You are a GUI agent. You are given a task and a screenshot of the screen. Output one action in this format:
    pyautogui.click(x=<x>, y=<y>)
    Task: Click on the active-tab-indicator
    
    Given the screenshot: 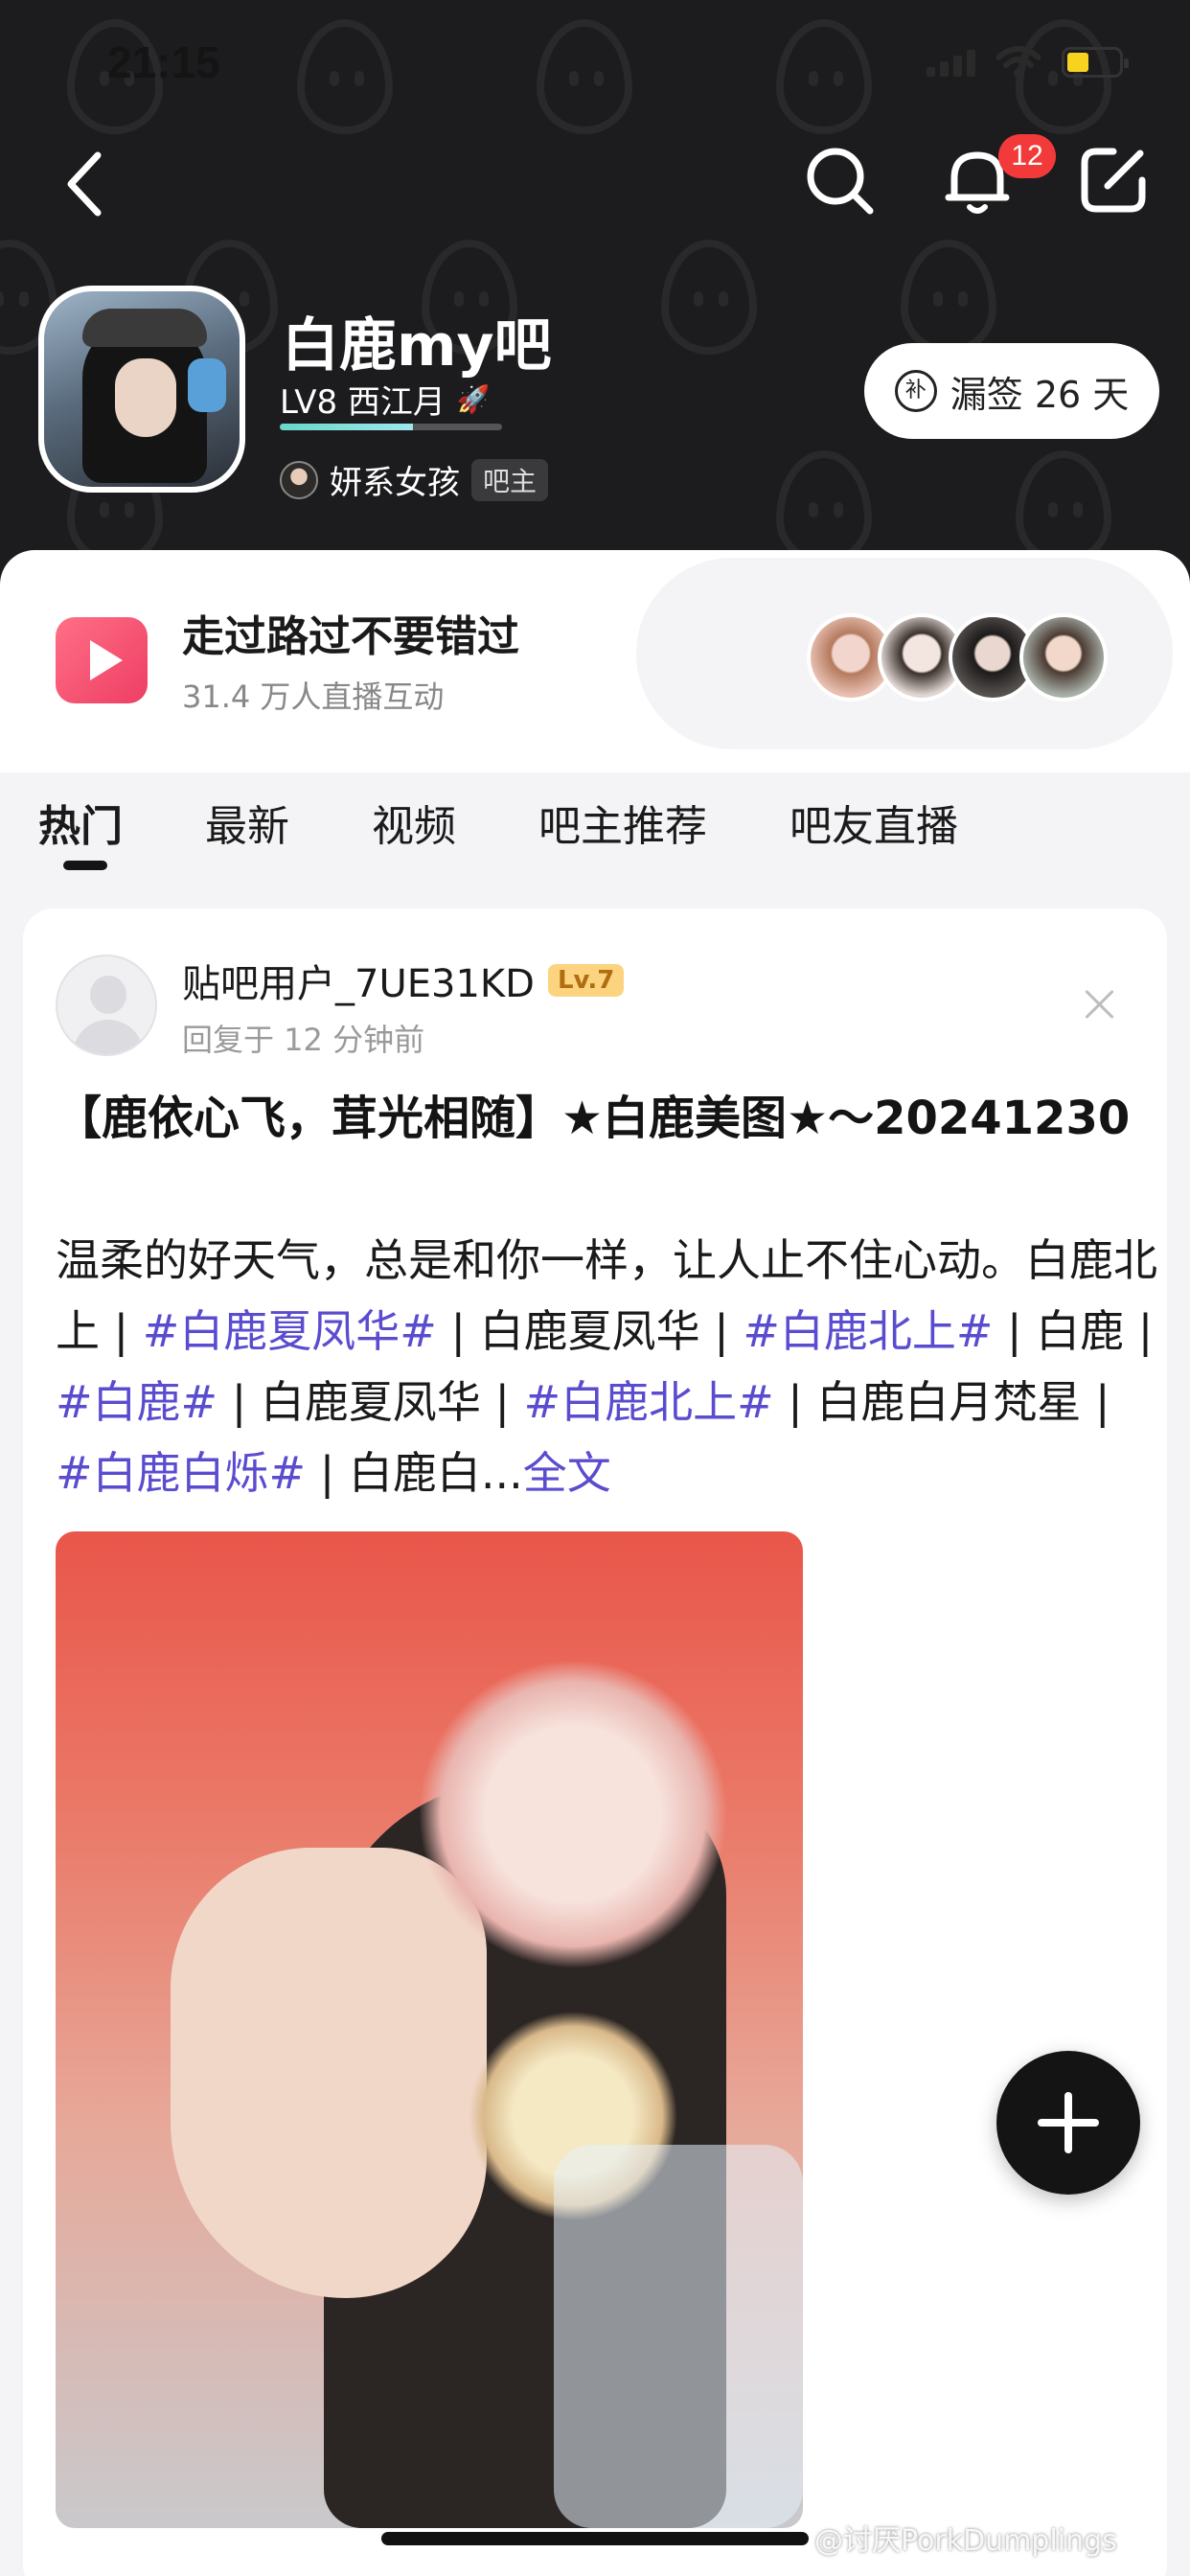 What is the action you would take?
    pyautogui.click(x=85, y=865)
    